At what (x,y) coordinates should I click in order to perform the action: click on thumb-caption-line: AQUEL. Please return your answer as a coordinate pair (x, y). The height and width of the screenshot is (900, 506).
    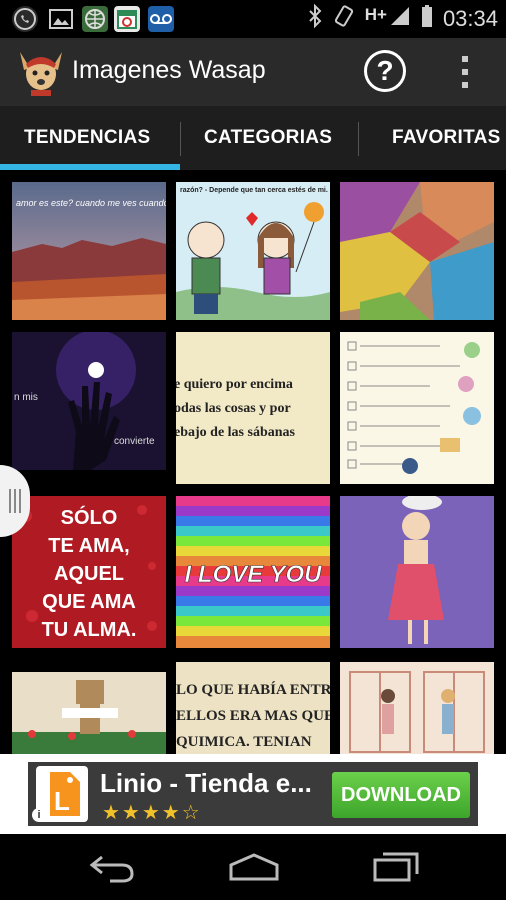
    Looking at the image, I should click on (89, 574).